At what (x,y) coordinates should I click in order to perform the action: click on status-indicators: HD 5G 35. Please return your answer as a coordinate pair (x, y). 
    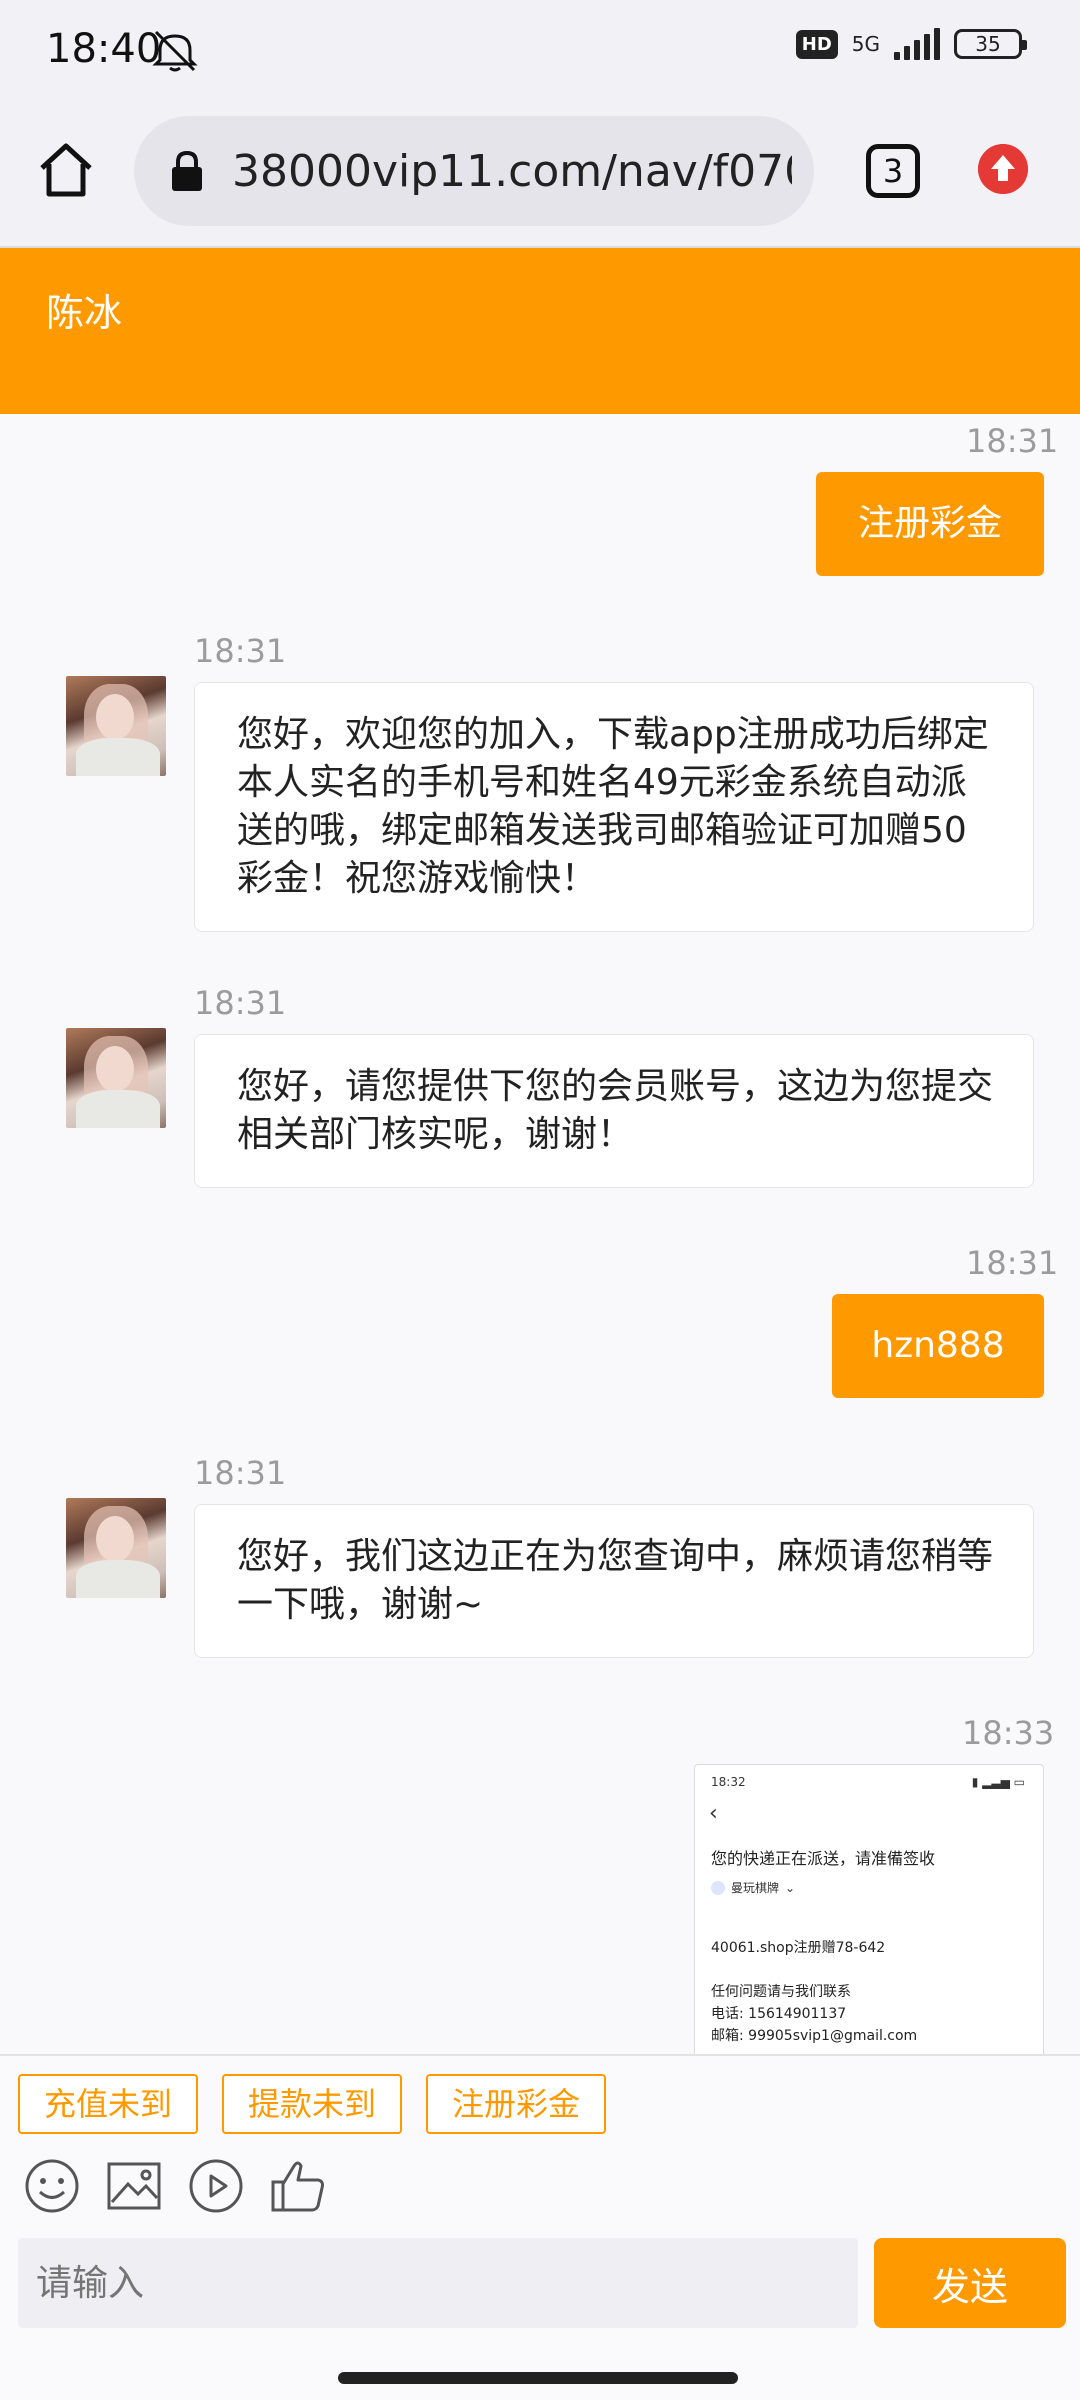
    Looking at the image, I should click on (911, 44).